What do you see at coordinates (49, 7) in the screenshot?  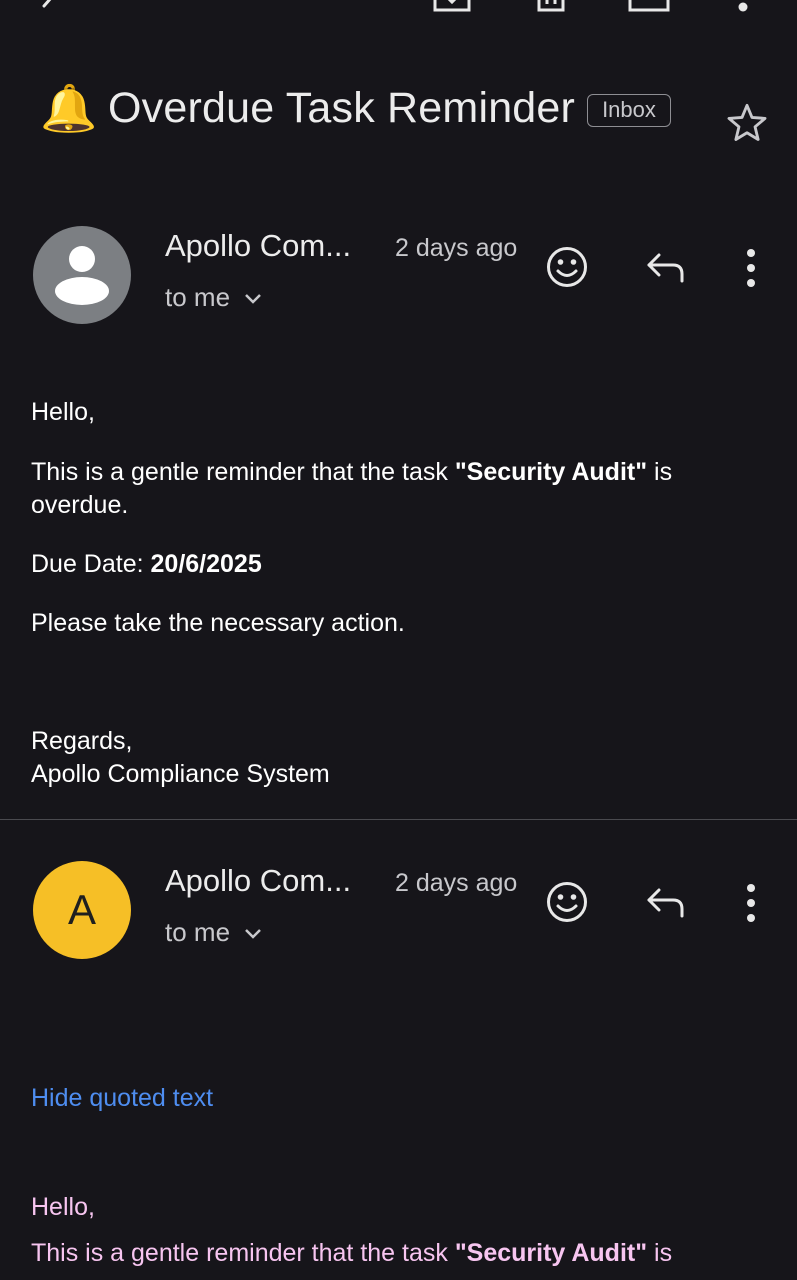 I see `back-arrow-icon` at bounding box center [49, 7].